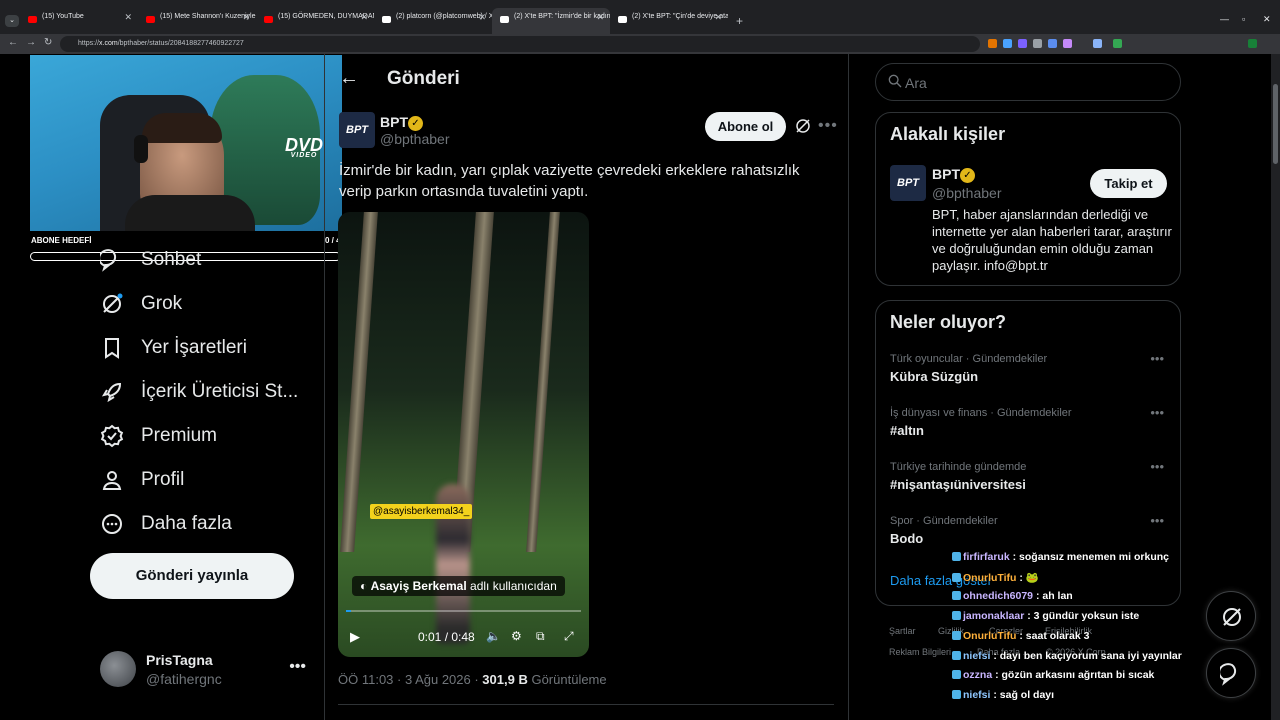 This screenshot has height=720, width=1280. I want to click on sidebar-item-label: Sohbet, so click(171, 259).